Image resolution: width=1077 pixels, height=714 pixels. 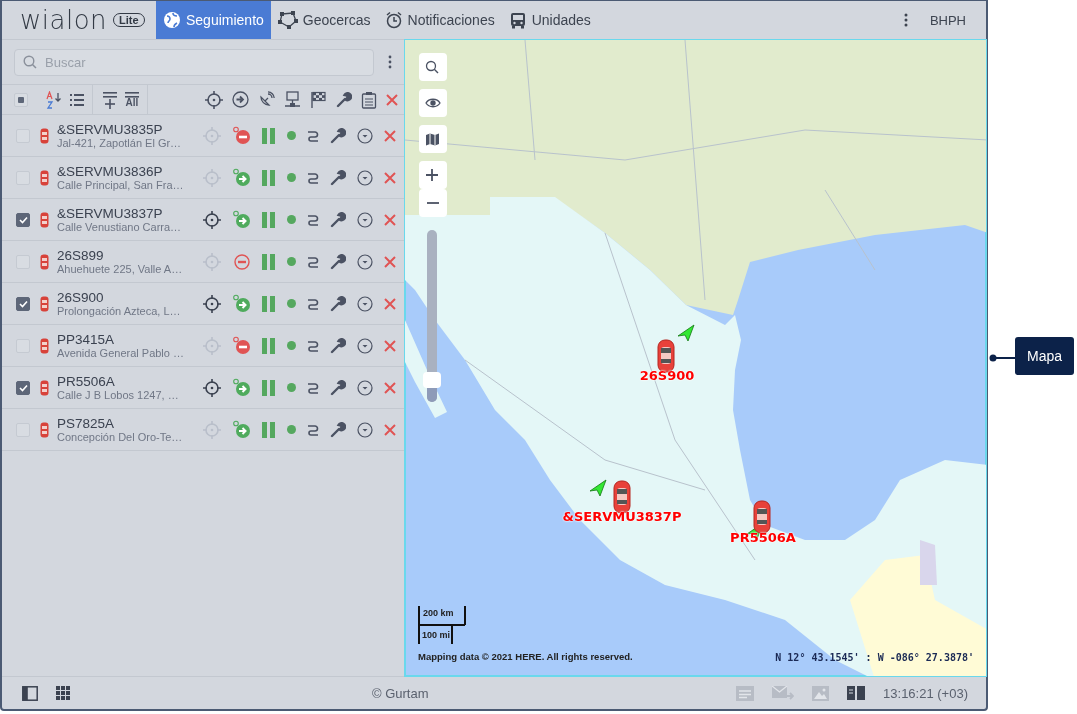 I want to click on search-field: Buscar, so click(x=194, y=62).